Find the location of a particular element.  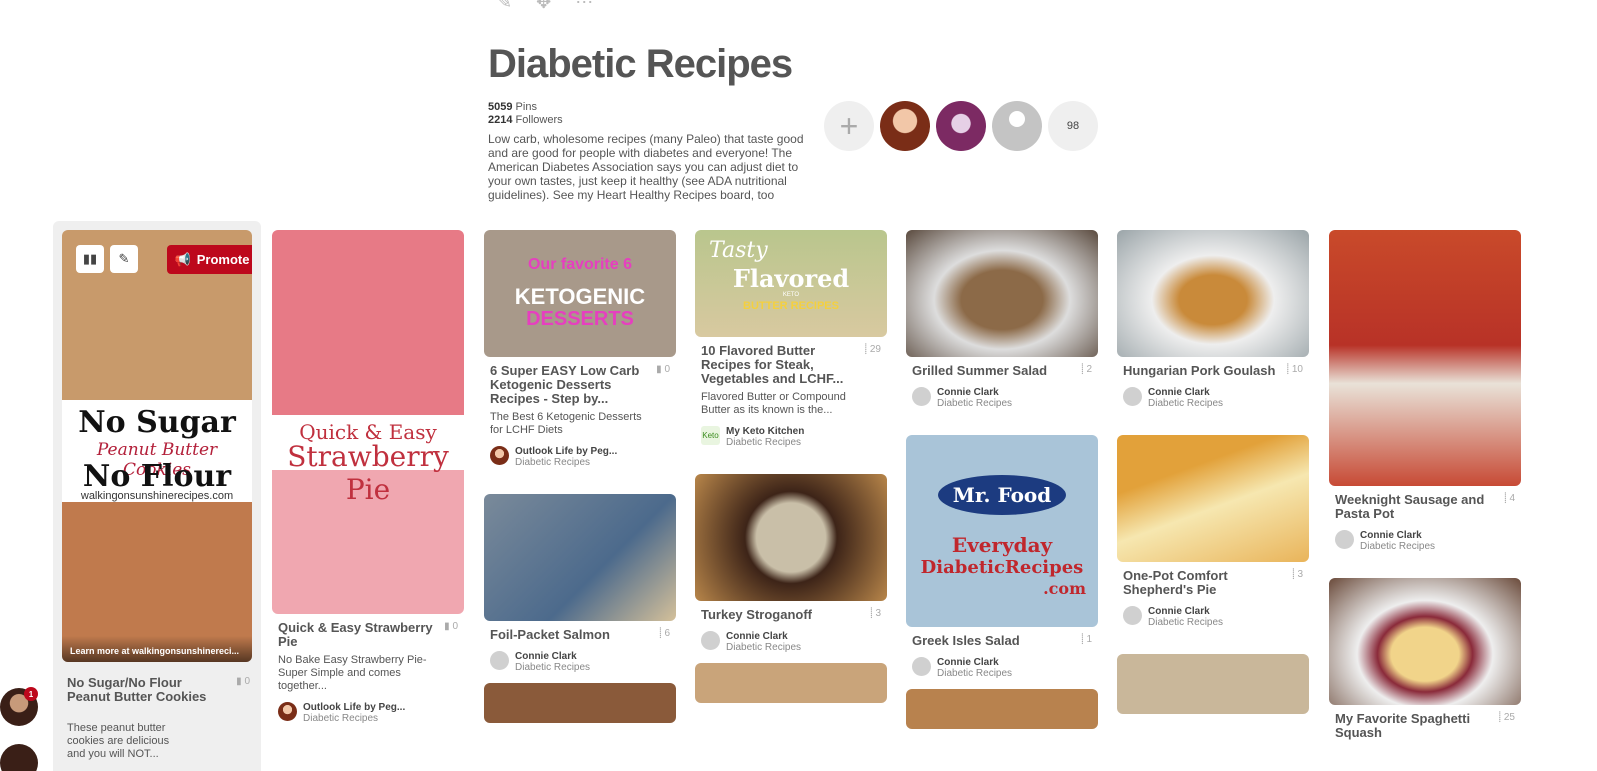

pin-count: ⸽ 4 is located at coordinates (1509, 499).